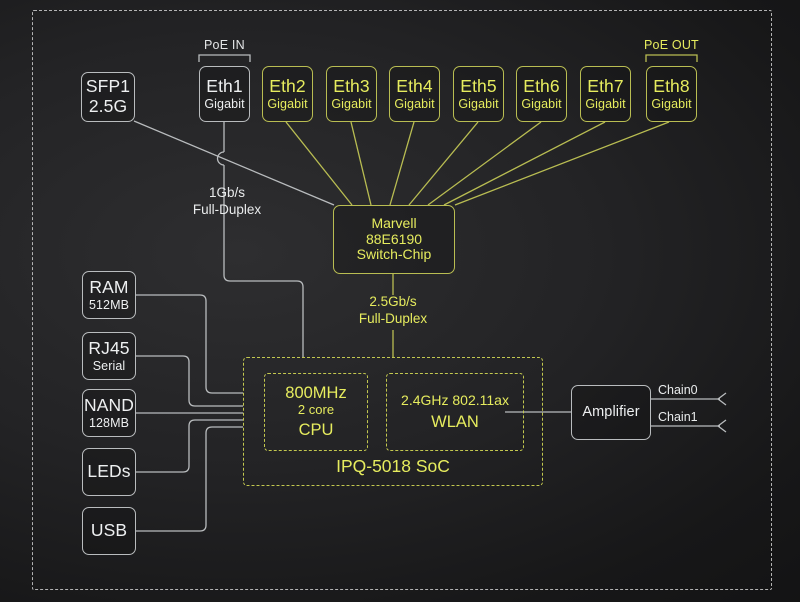 The height and width of the screenshot is (602, 800). I want to click on switch-link-label: 2.5Gb/s Full-Duplex, so click(393, 311).